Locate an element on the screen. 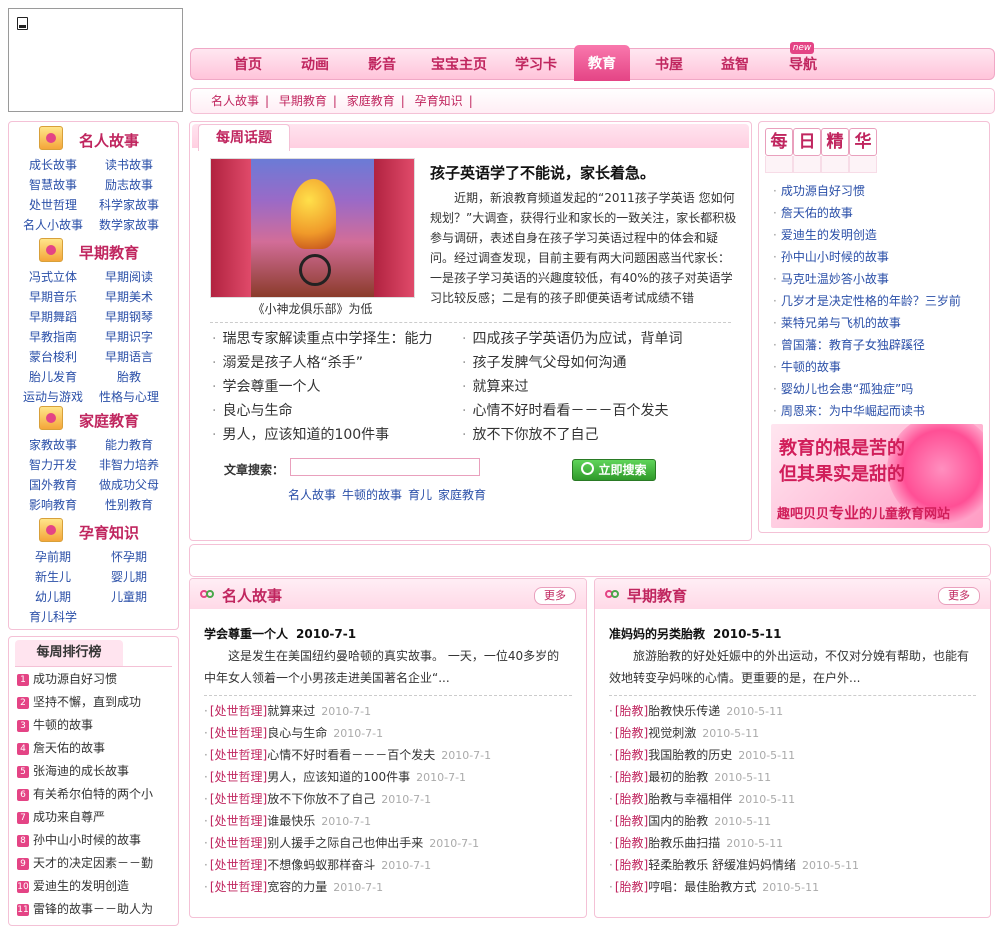  nav-media: 影音 is located at coordinates (382, 65).